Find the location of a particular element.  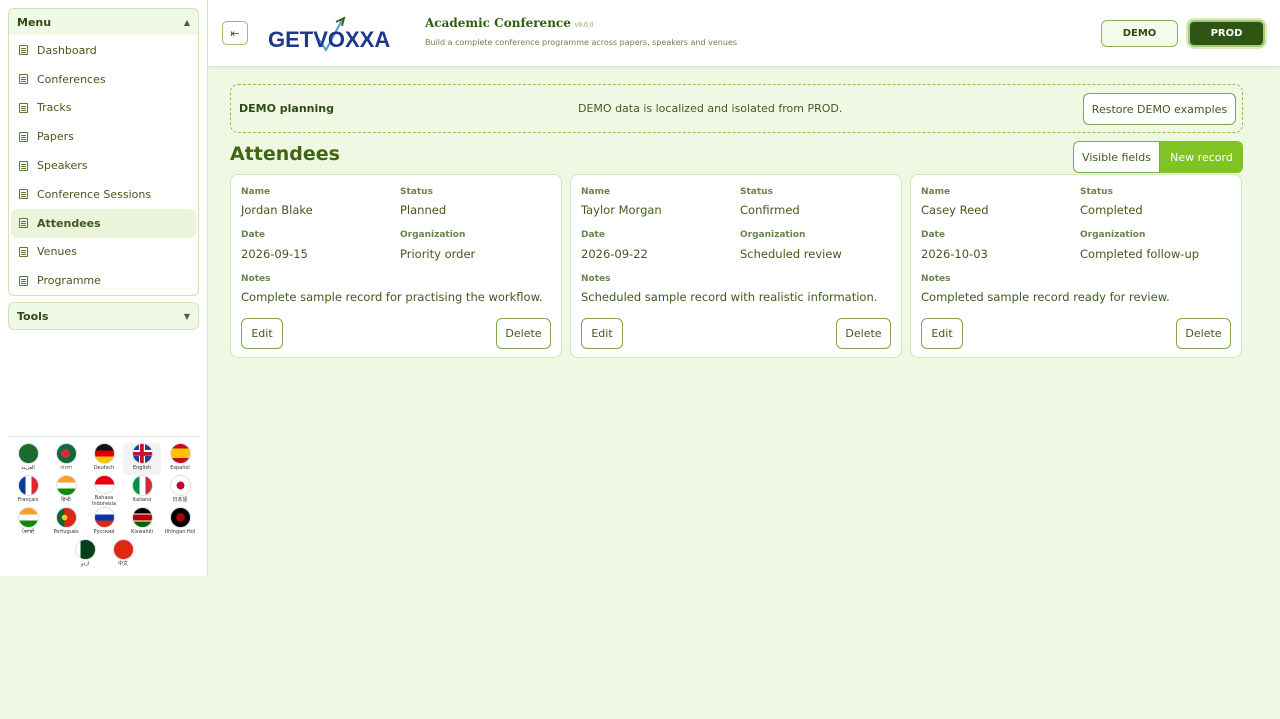

language-label: বাংলা is located at coordinates (66, 468).